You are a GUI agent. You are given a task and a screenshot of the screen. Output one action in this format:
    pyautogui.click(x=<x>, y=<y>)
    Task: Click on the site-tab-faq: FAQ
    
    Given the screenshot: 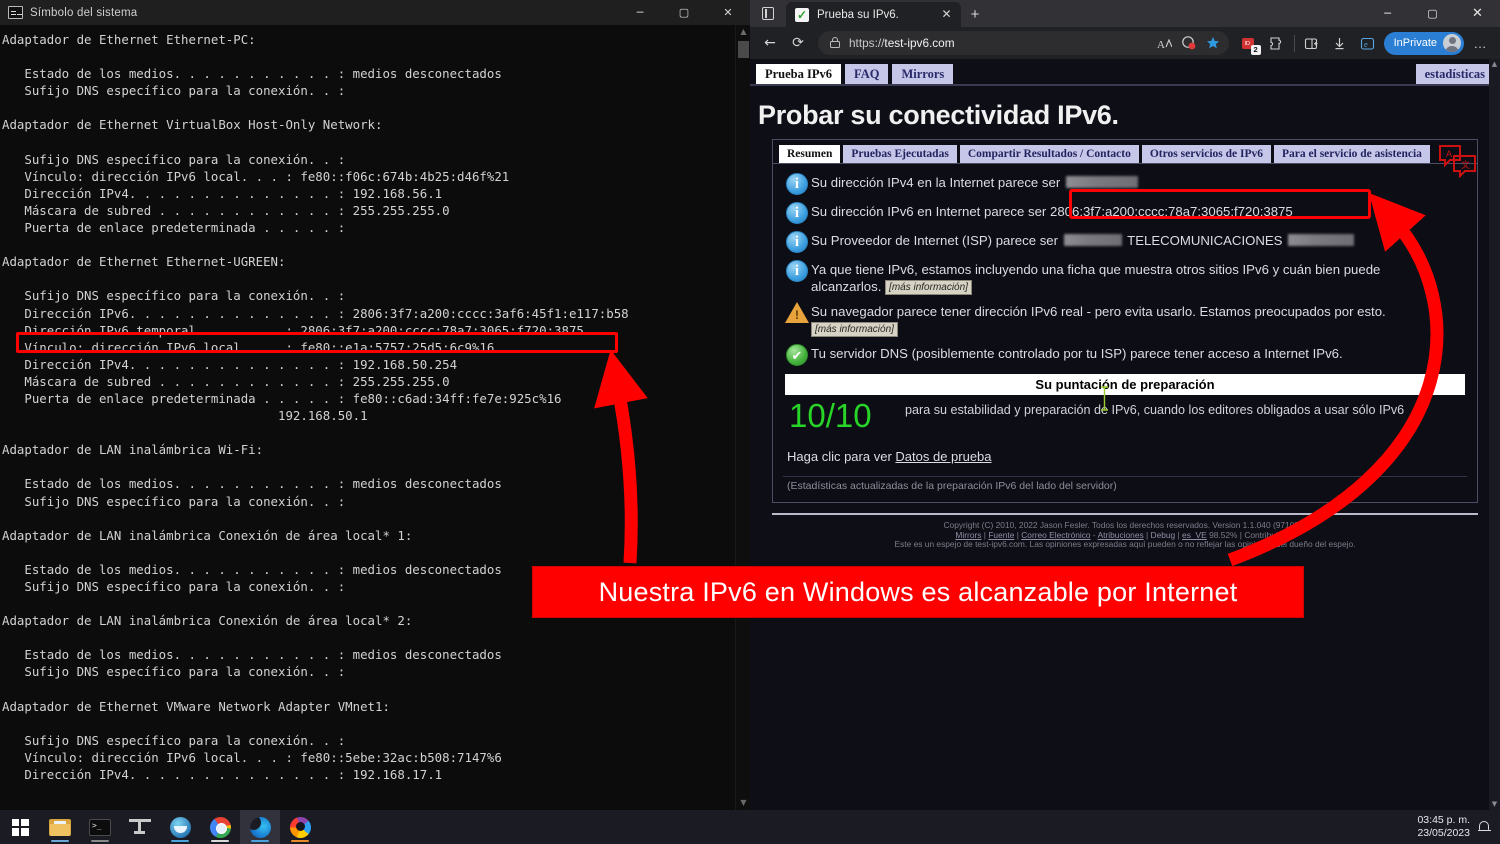 What is the action you would take?
    pyautogui.click(x=867, y=74)
    